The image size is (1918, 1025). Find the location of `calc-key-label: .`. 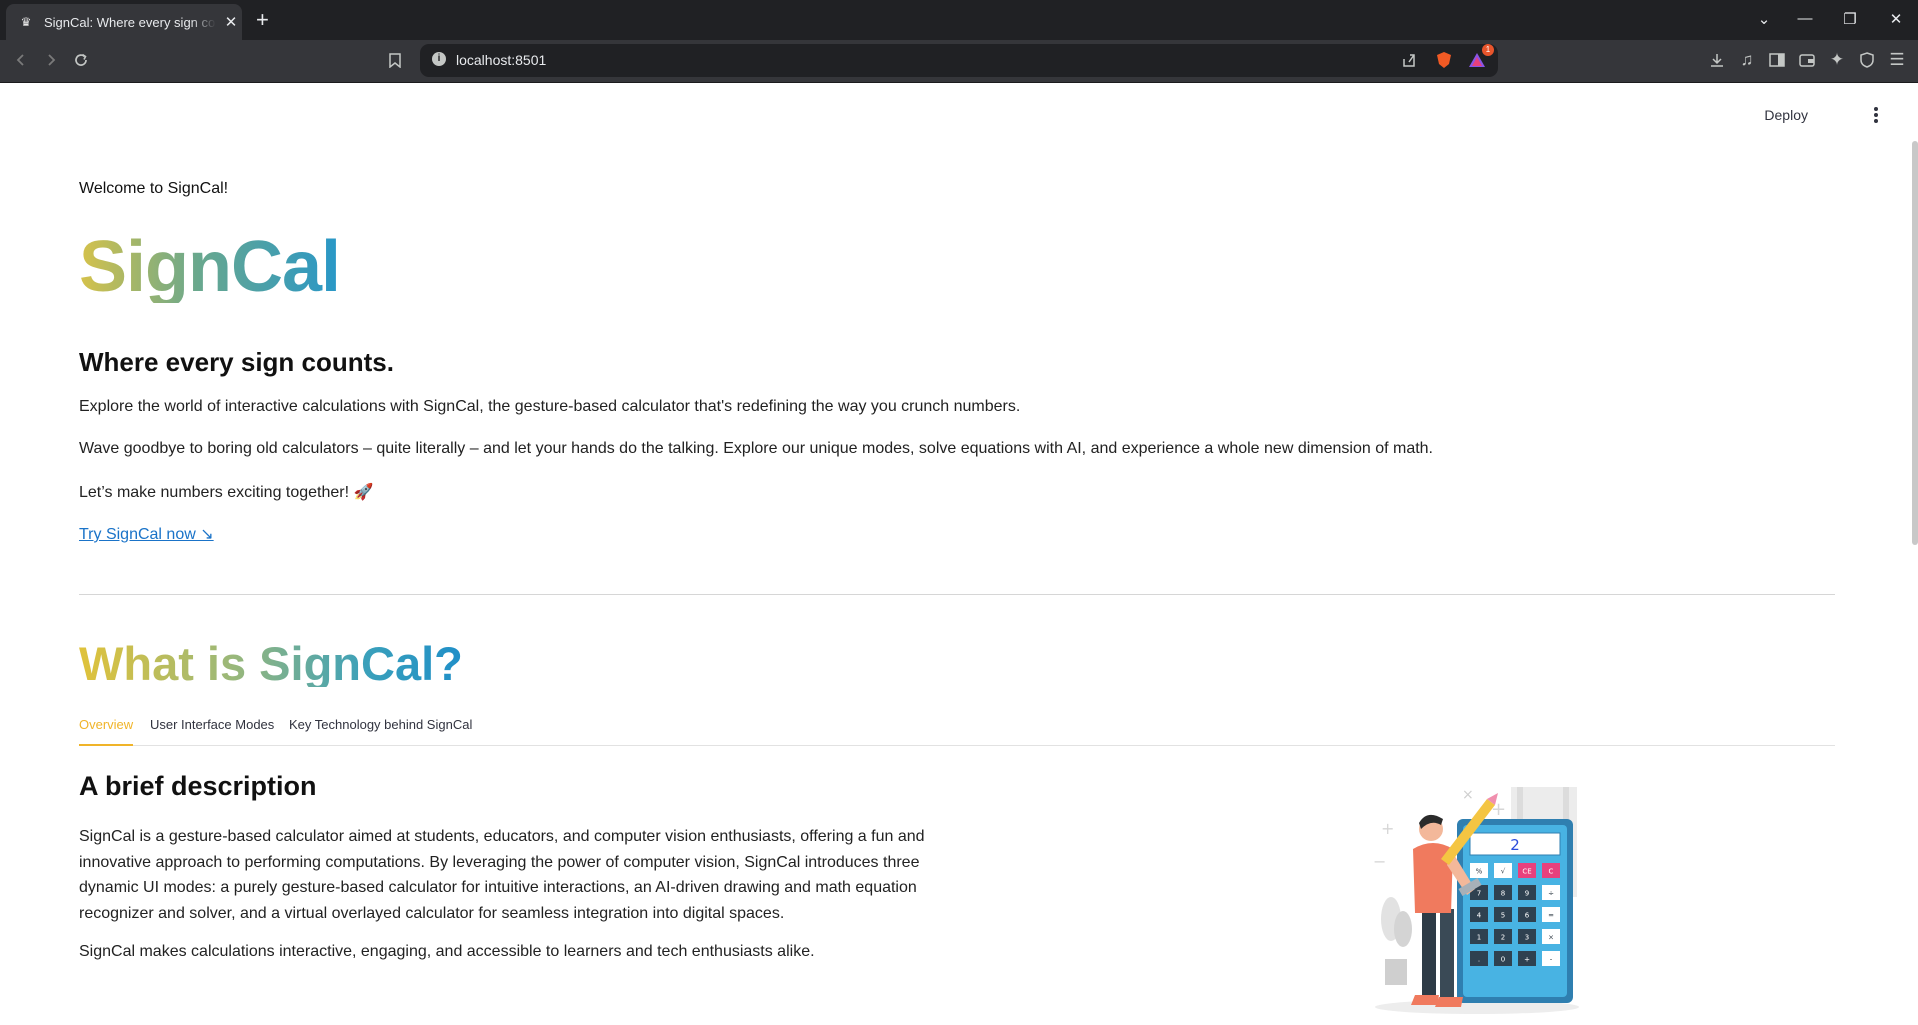

calc-key-label: . is located at coordinates (1479, 960).